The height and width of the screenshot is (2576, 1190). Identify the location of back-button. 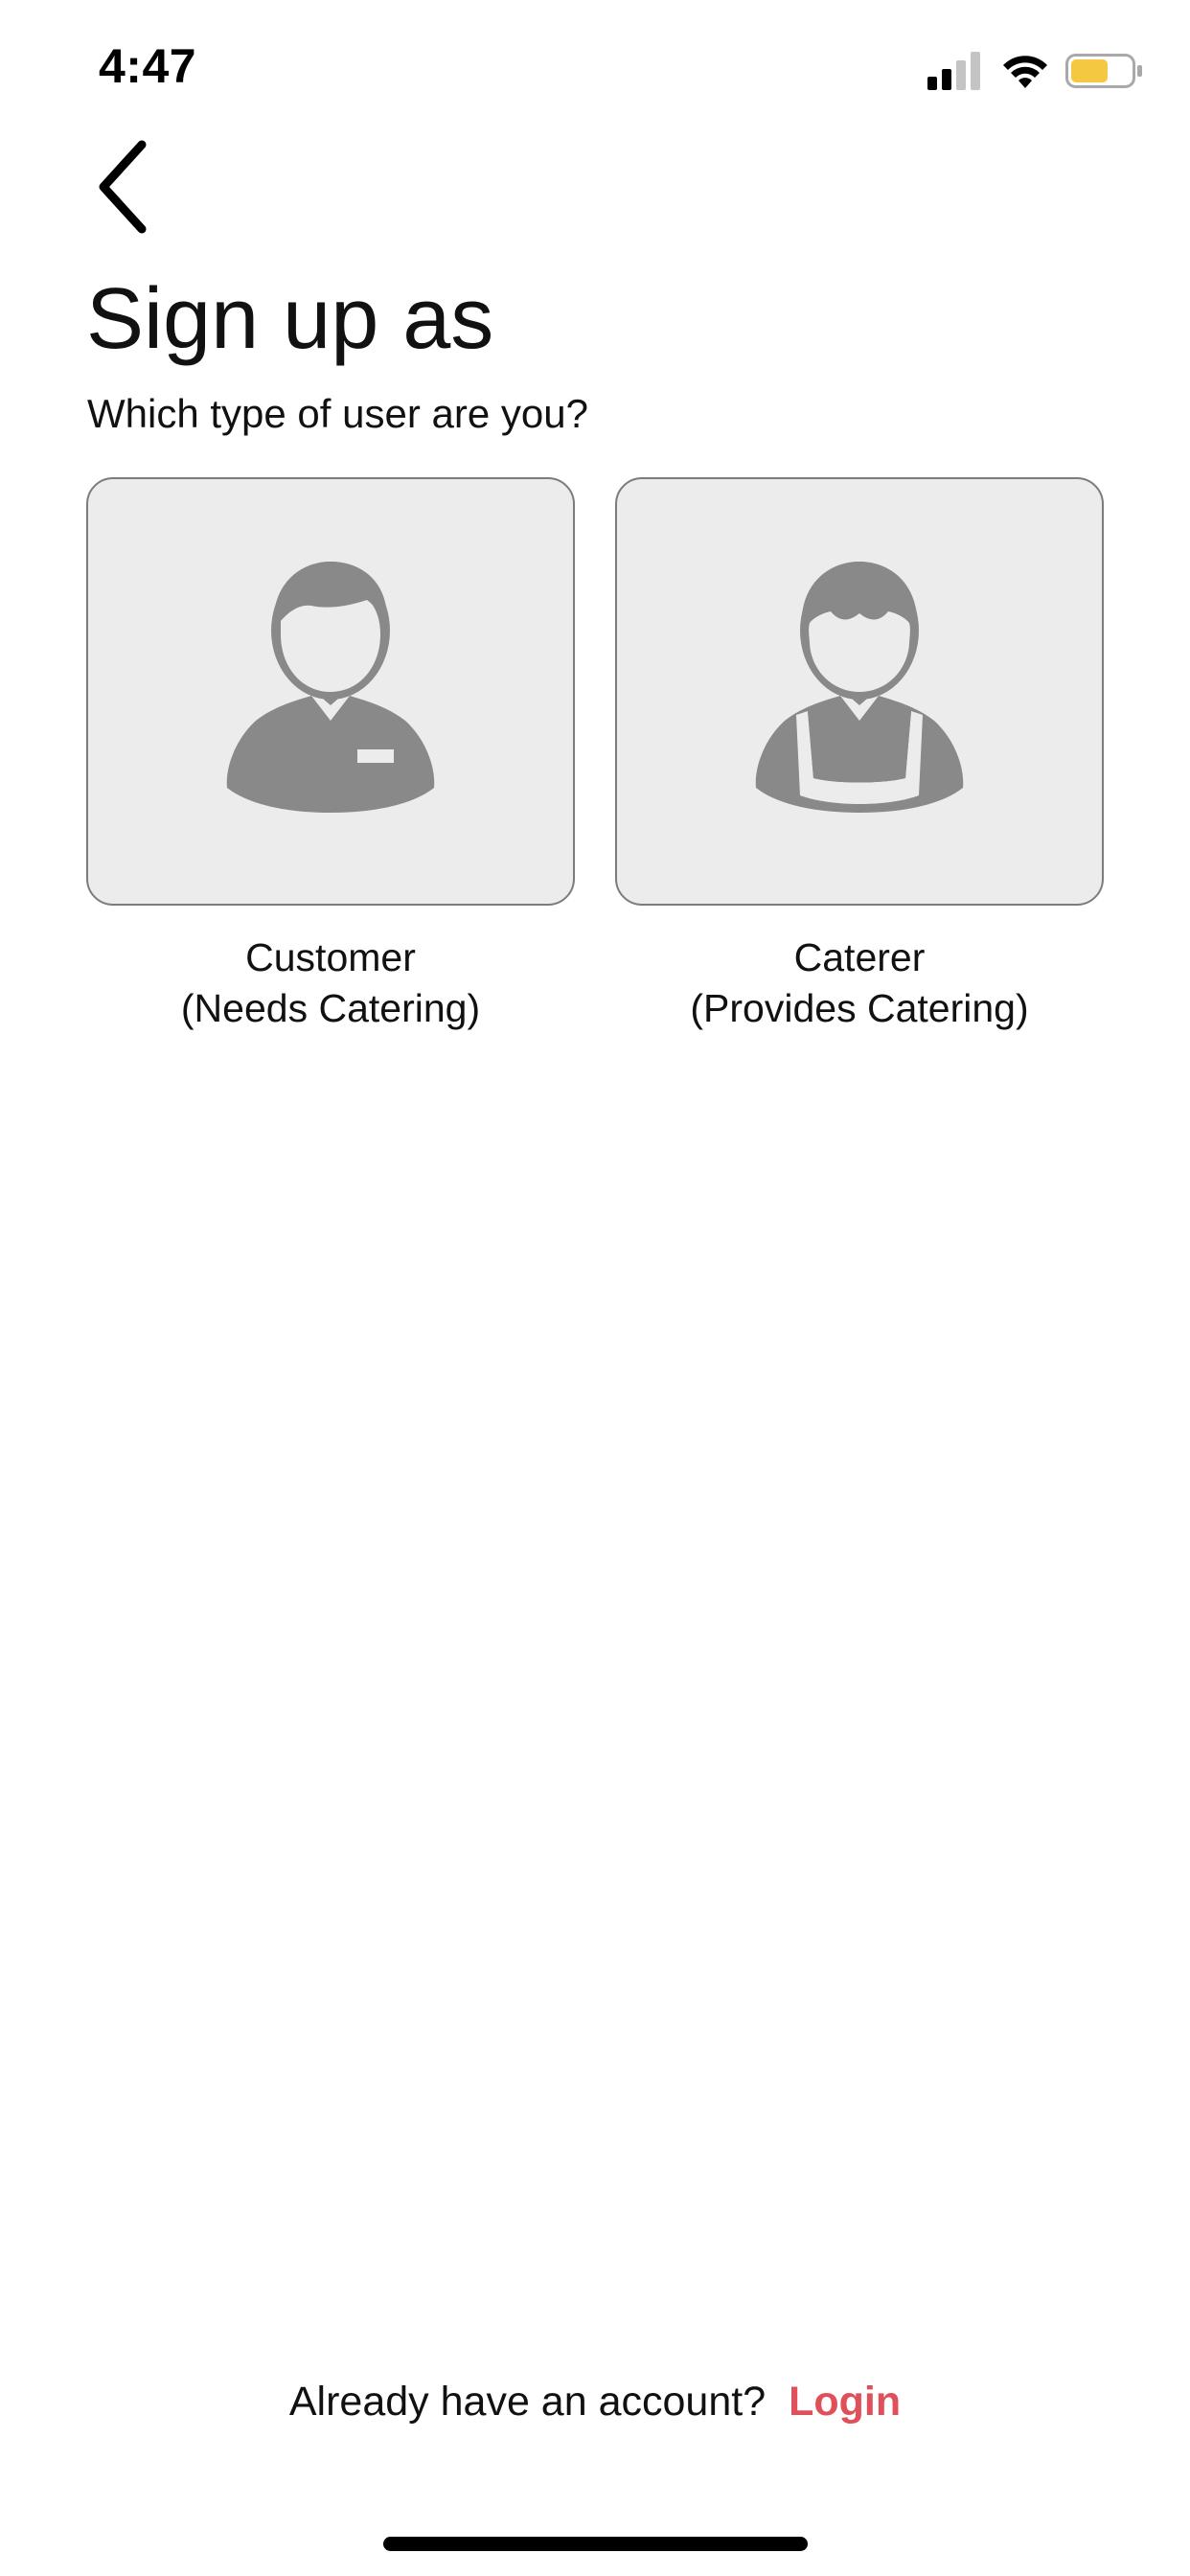
(131, 187).